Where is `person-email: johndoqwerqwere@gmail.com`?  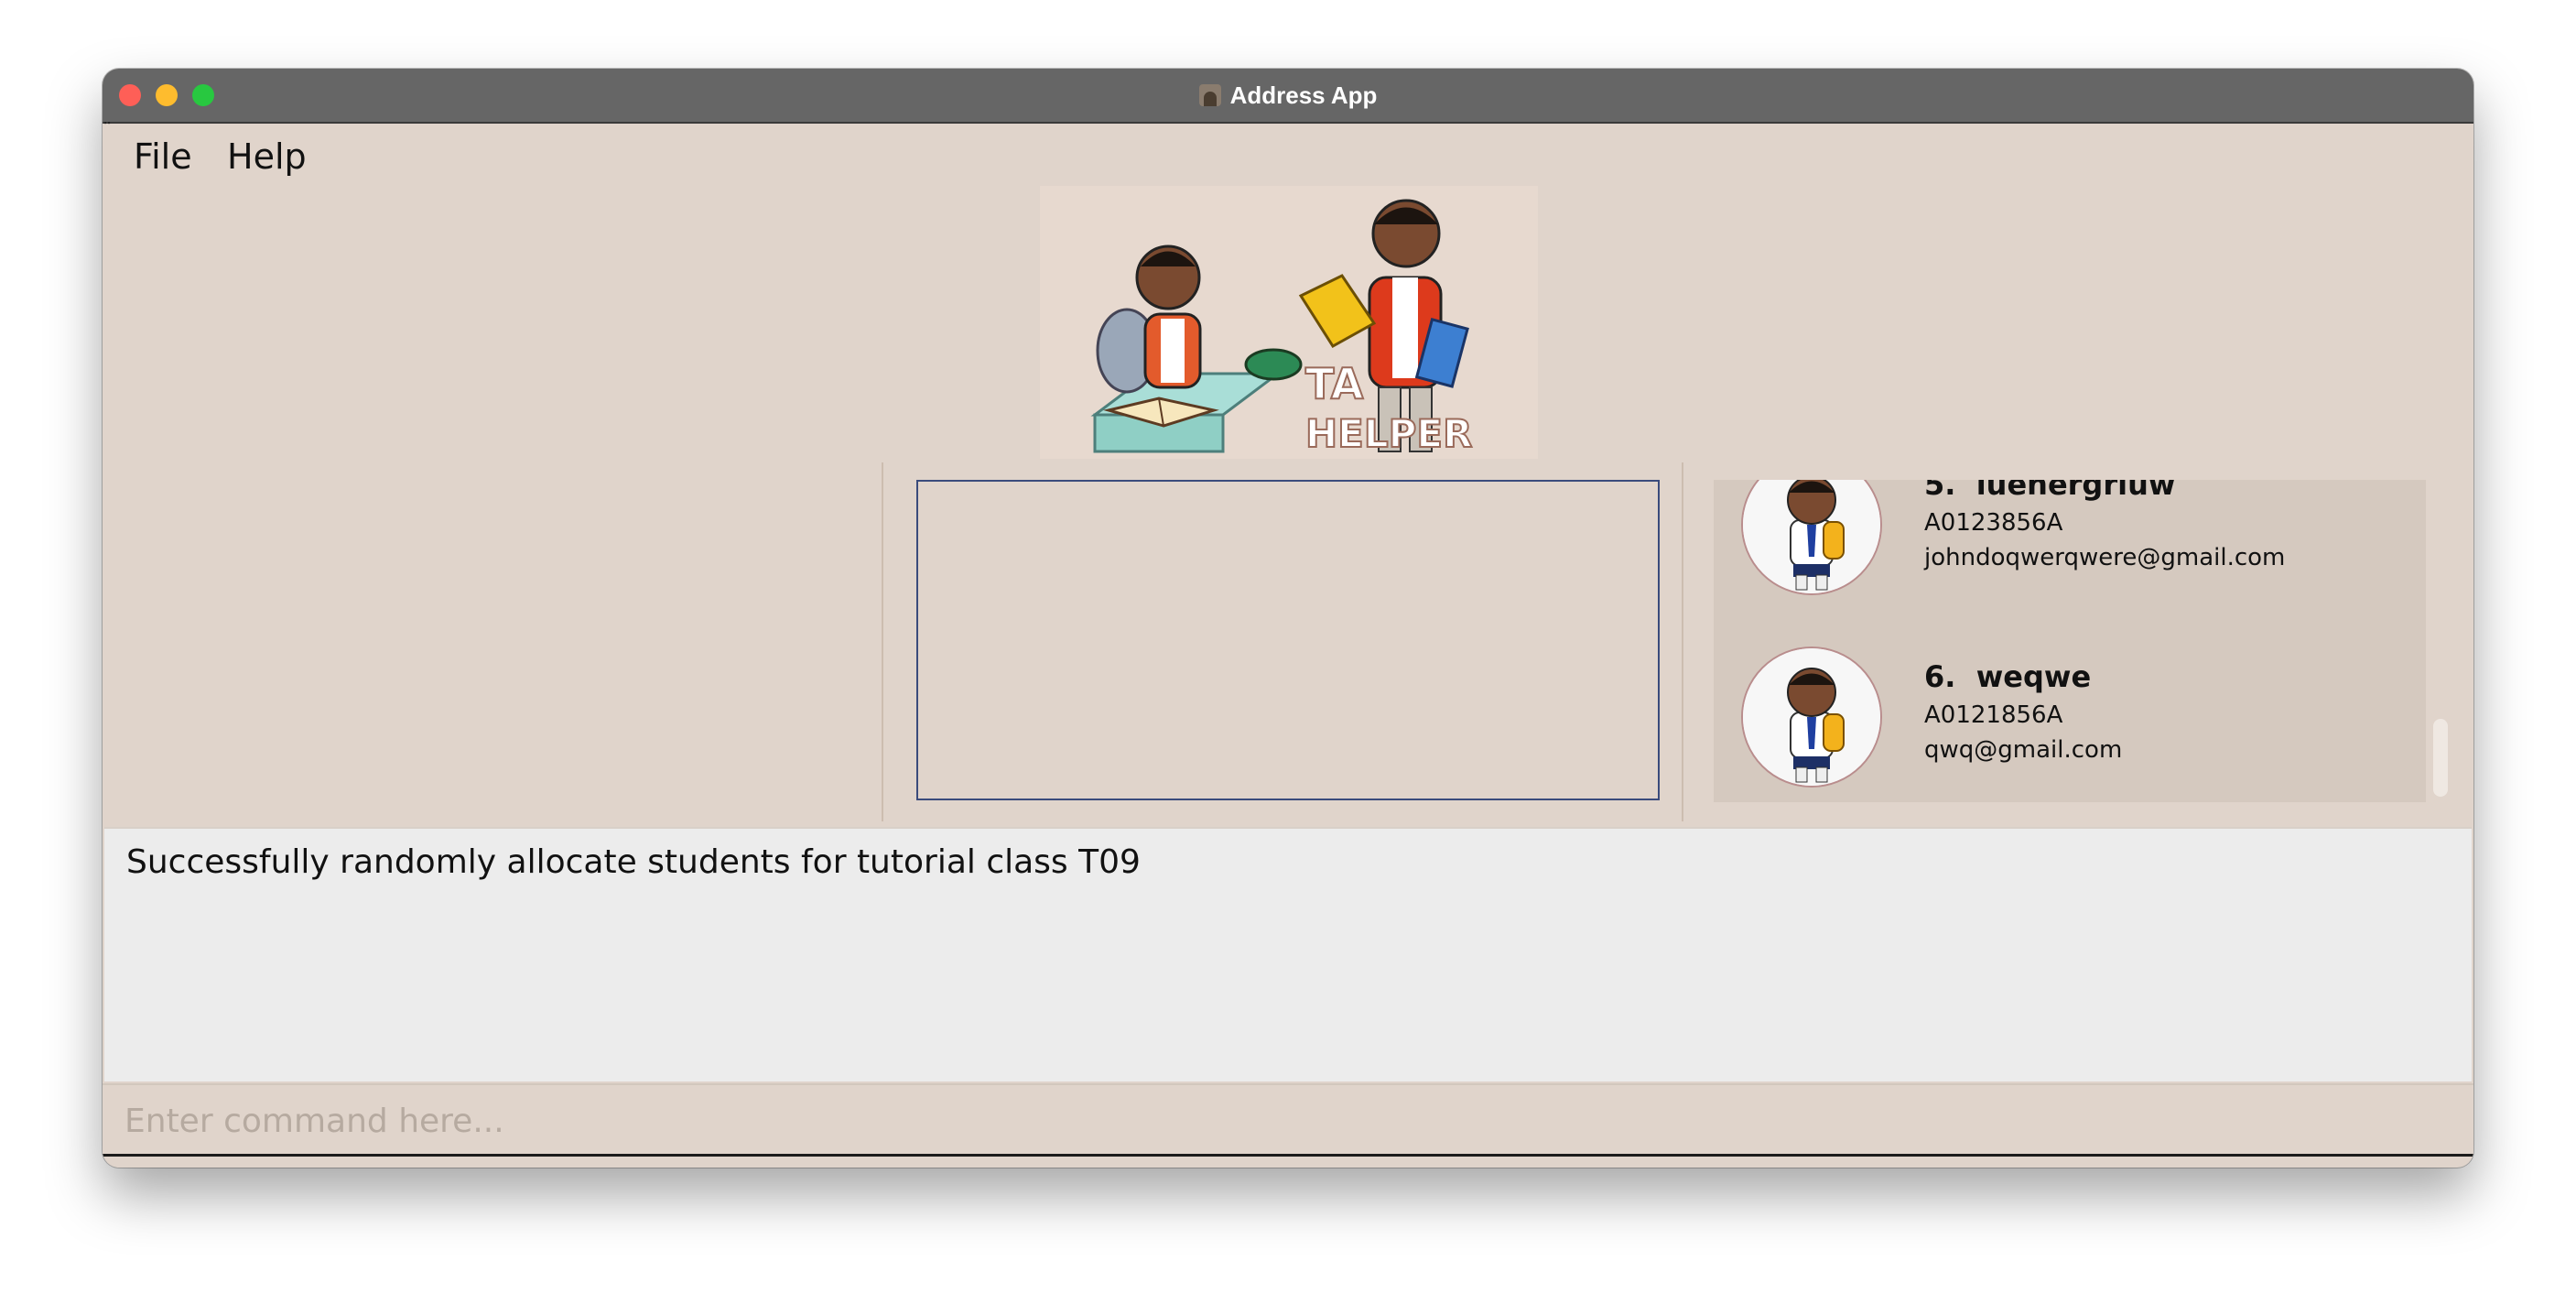
person-email: johndoqwerqwere@gmail.com is located at coordinates (2105, 557).